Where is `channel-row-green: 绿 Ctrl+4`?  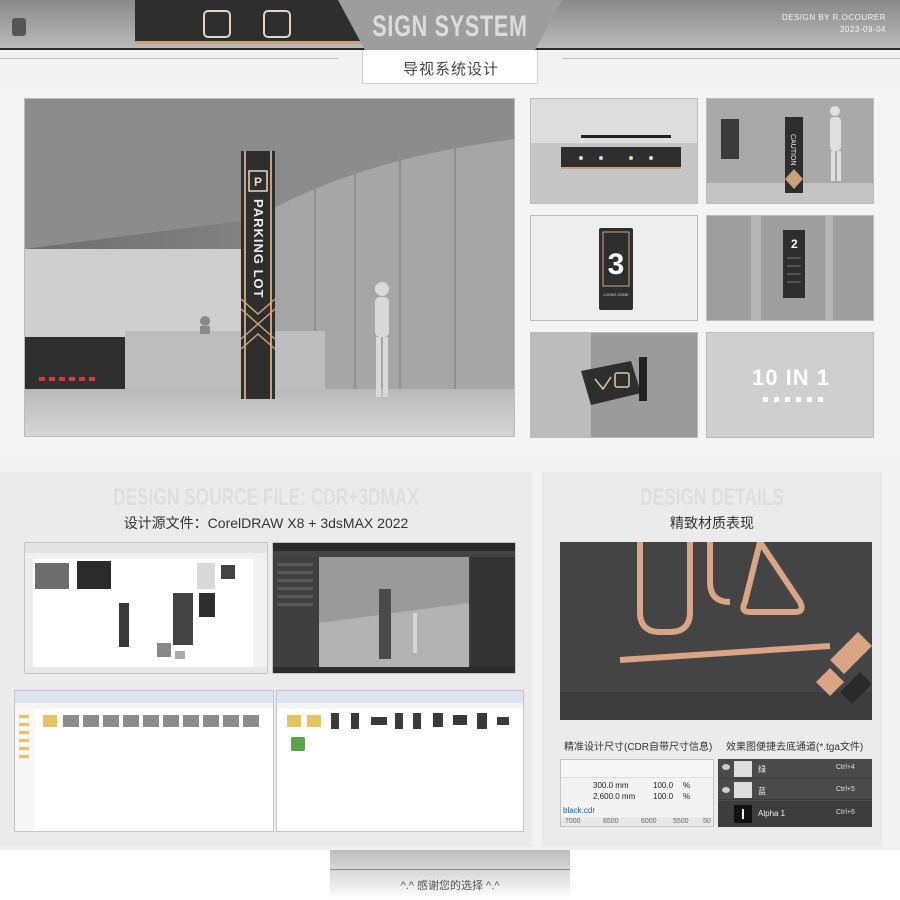
channel-row-green: 绿 Ctrl+4 is located at coordinates (795, 769).